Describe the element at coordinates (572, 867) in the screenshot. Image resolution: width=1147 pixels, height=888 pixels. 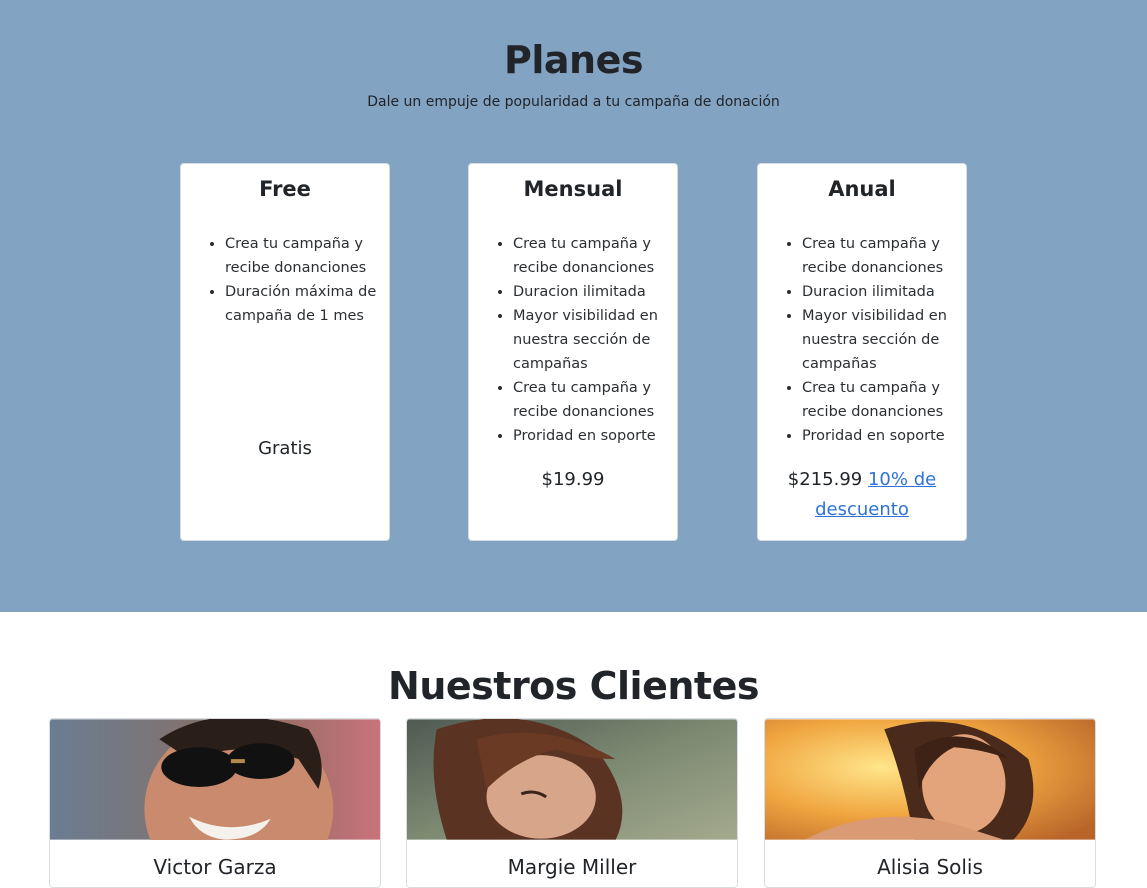
I see `client-name: Margie Miller` at that location.